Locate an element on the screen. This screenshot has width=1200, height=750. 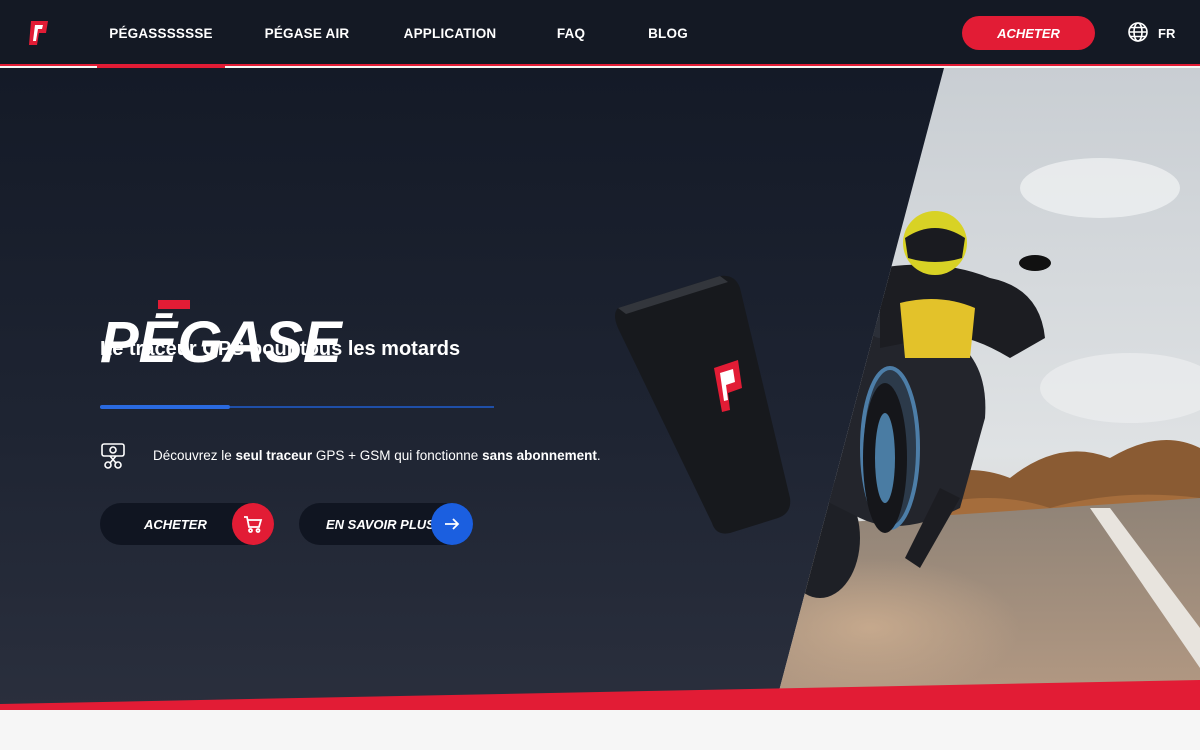
language-selector: FR is located at coordinates (1151, 33).